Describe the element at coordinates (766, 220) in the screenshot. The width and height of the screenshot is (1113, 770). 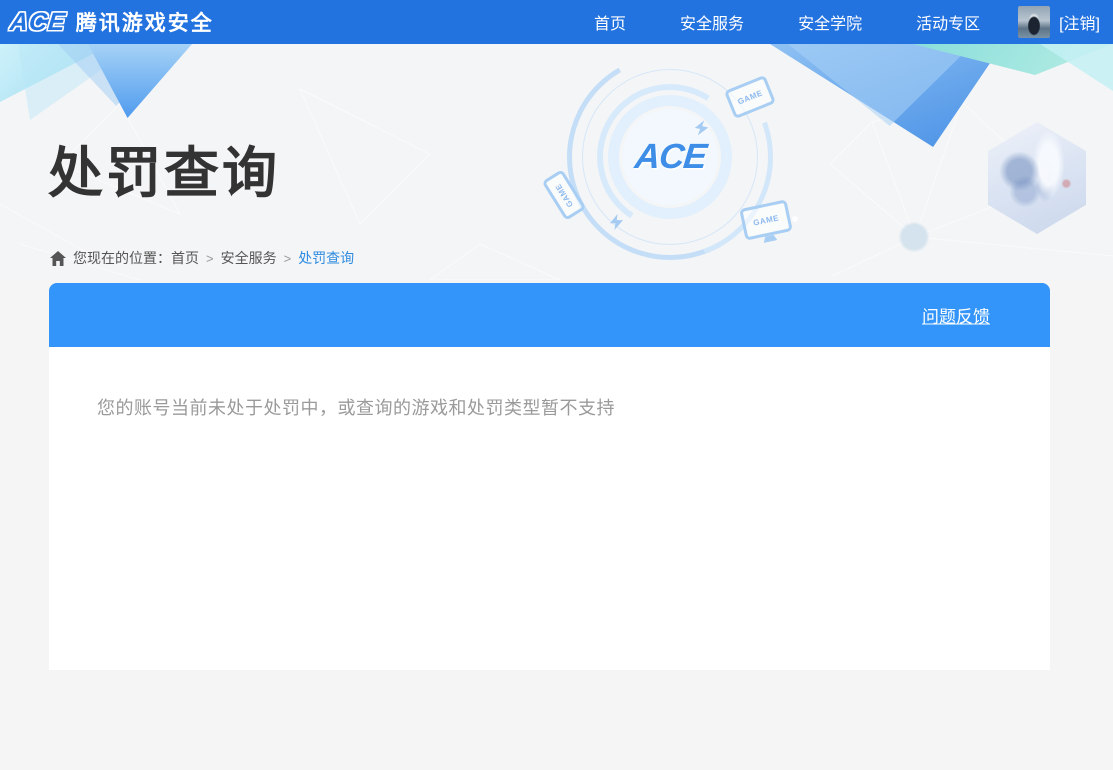
I see `game-monitor-label: GAME` at that location.